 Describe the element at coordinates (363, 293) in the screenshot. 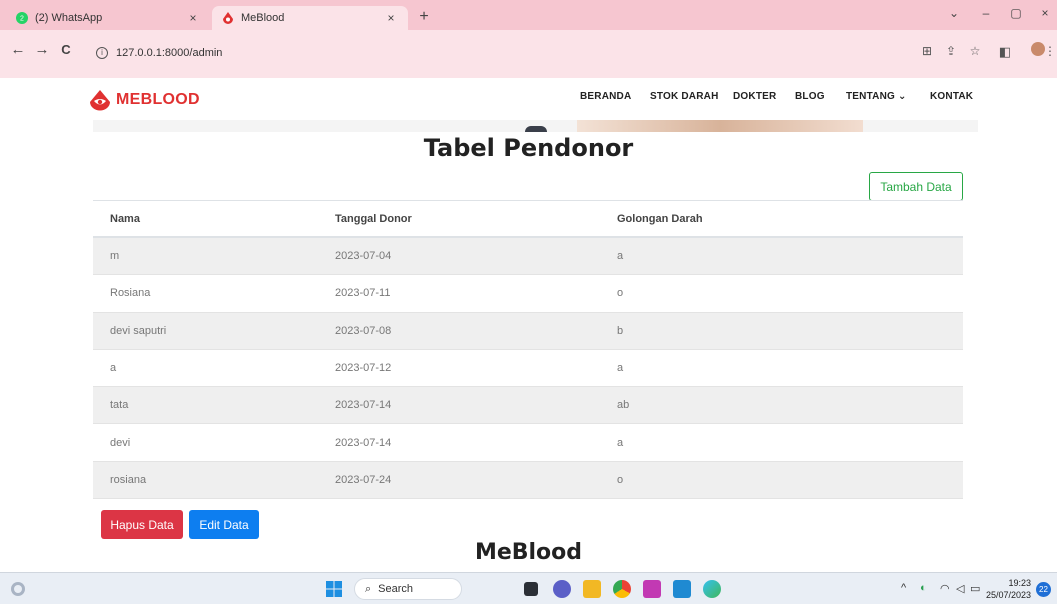

I see `cell-tanggal: 2023-07-11` at that location.